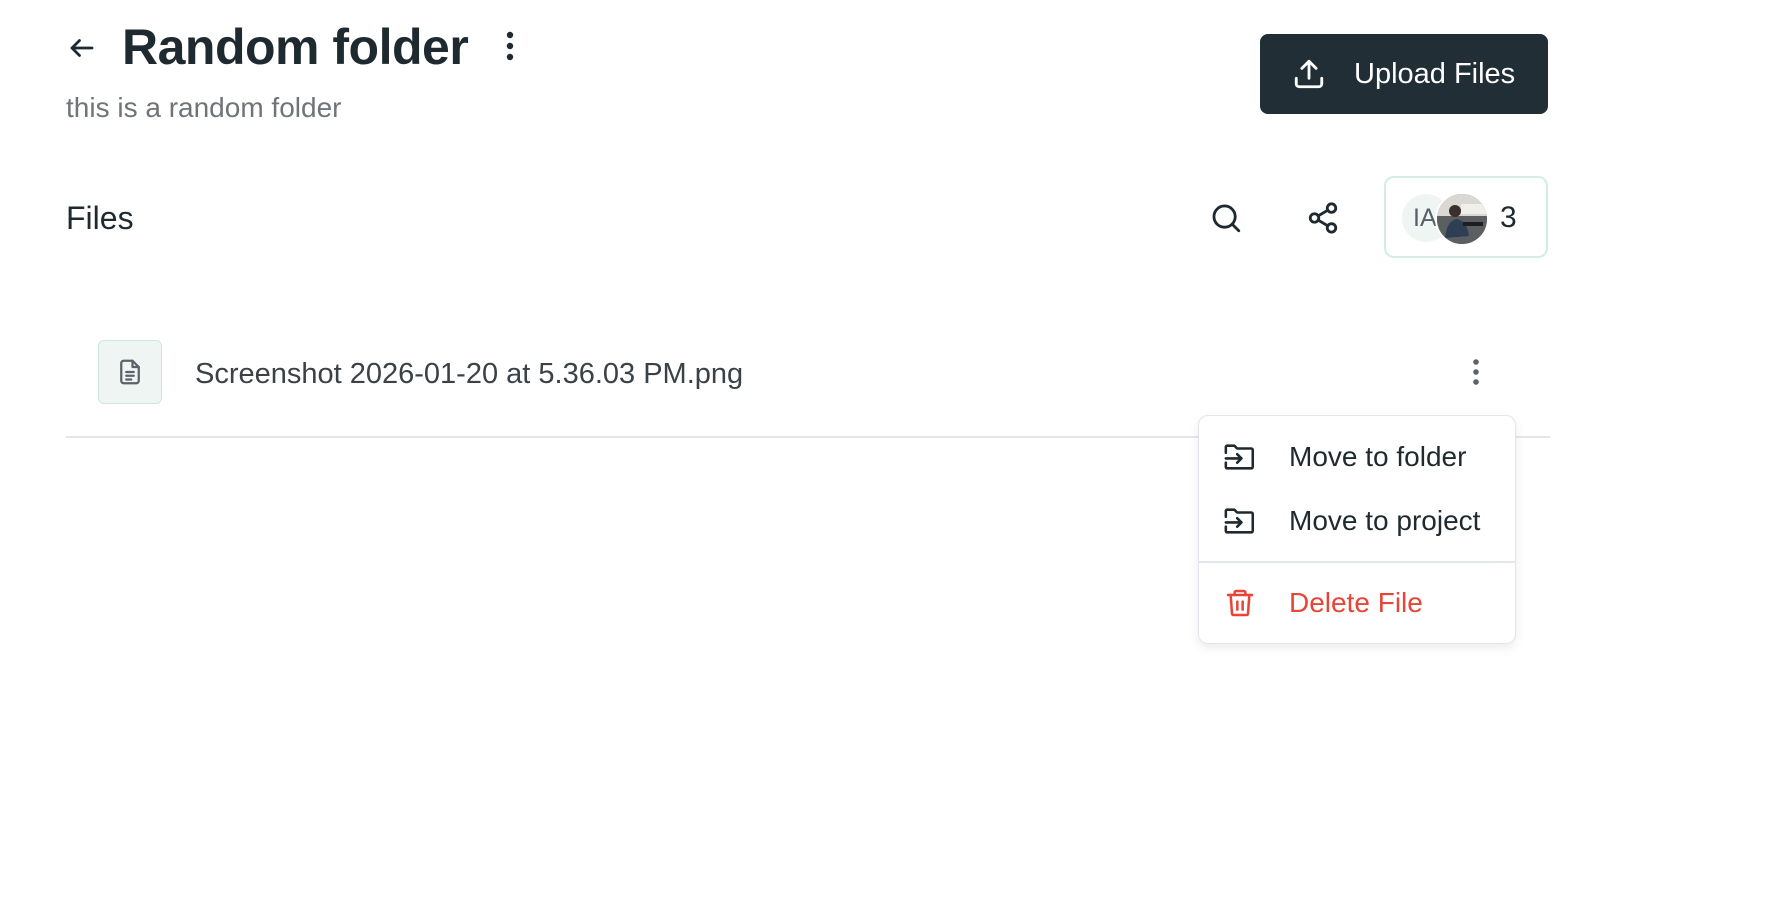  I want to click on menu-item-delete-file: Delete File, so click(1357, 603).